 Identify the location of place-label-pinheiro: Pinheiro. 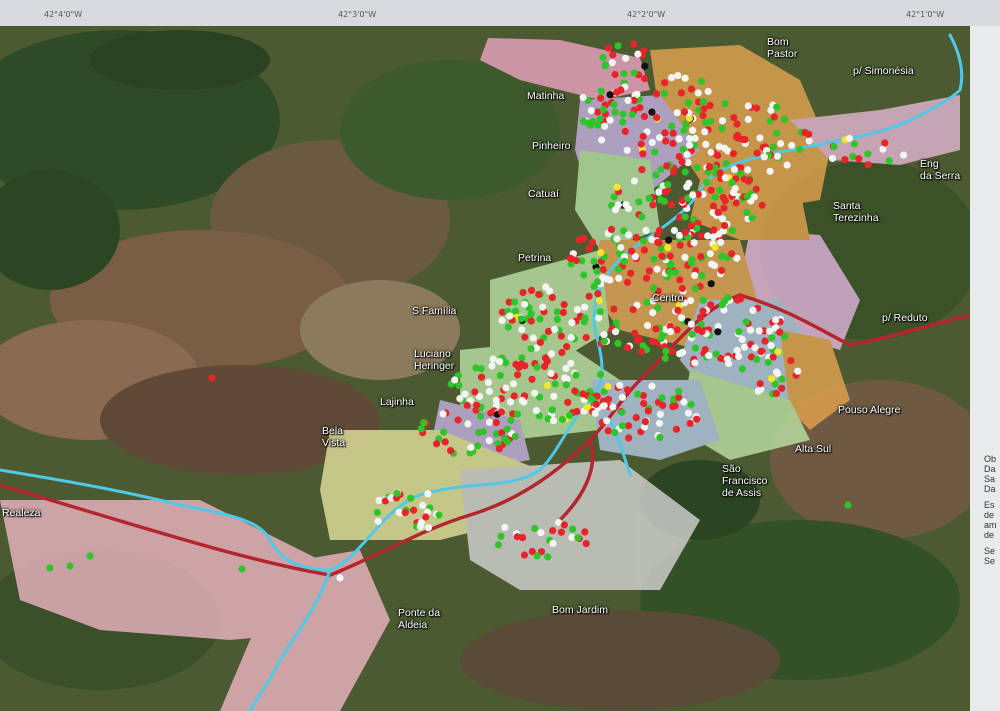
(551, 146).